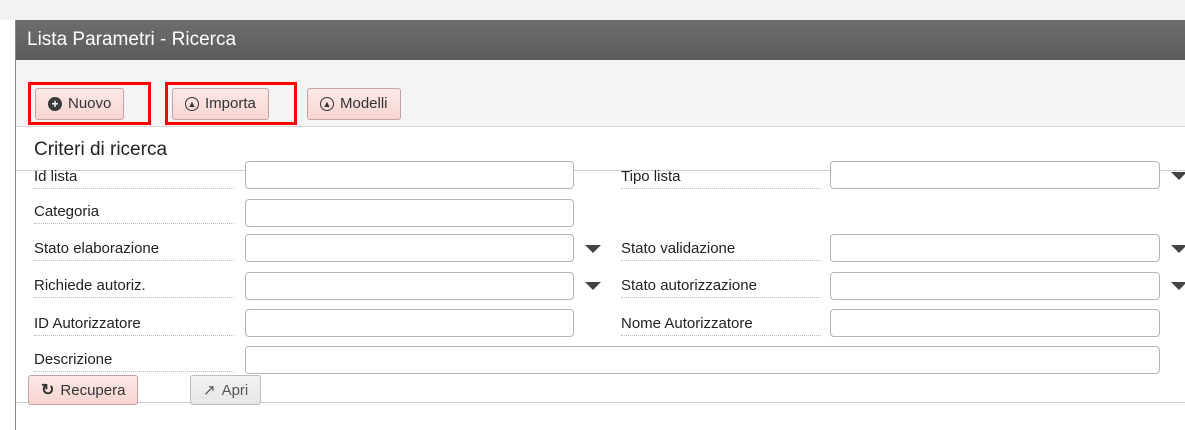 This screenshot has height=430, width=1185. What do you see at coordinates (134, 177) in the screenshot?
I see `id-lista-label: Id lista` at bounding box center [134, 177].